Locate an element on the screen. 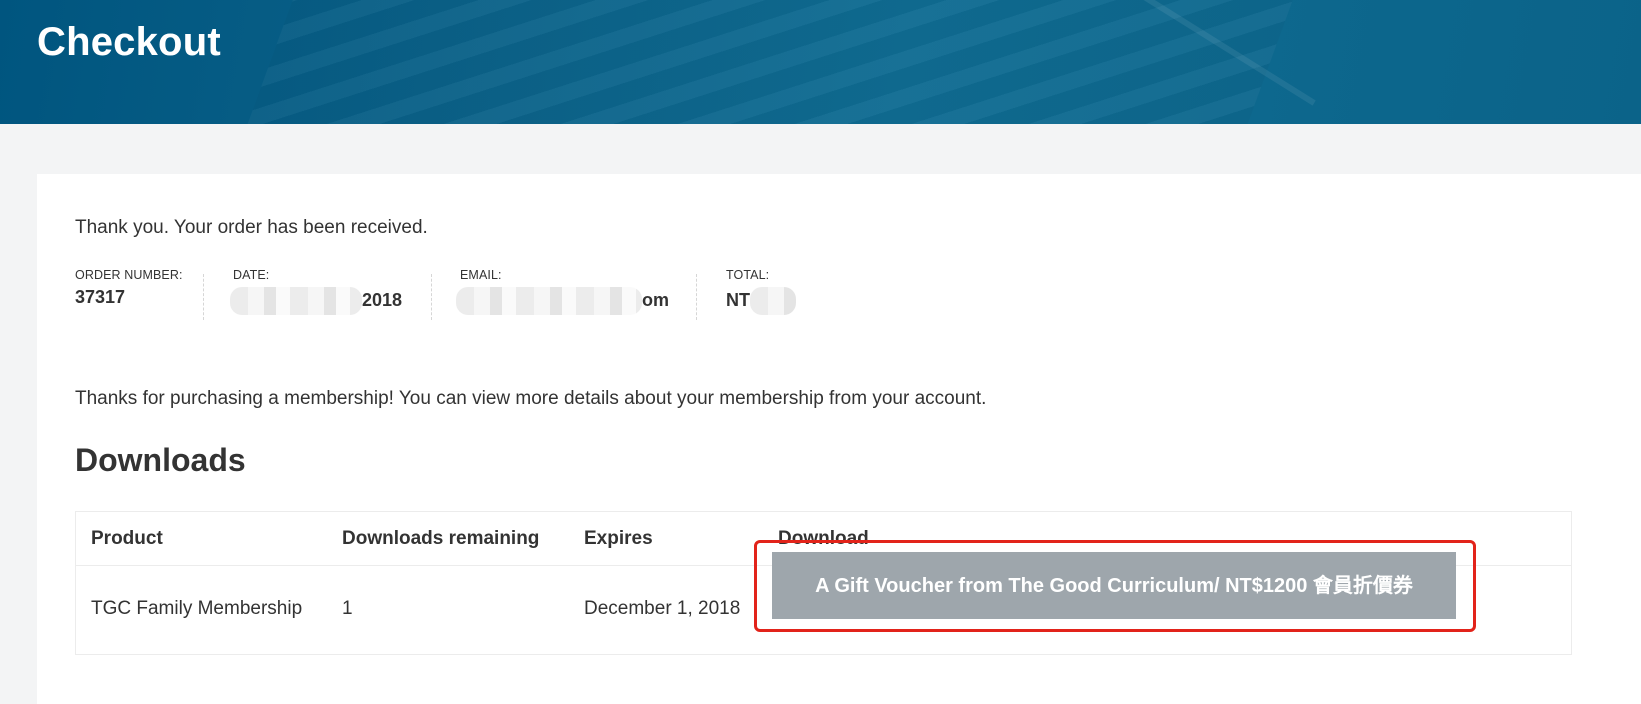 Image resolution: width=1641 pixels, height=704 pixels. order-email-value: om is located at coordinates (562, 301).